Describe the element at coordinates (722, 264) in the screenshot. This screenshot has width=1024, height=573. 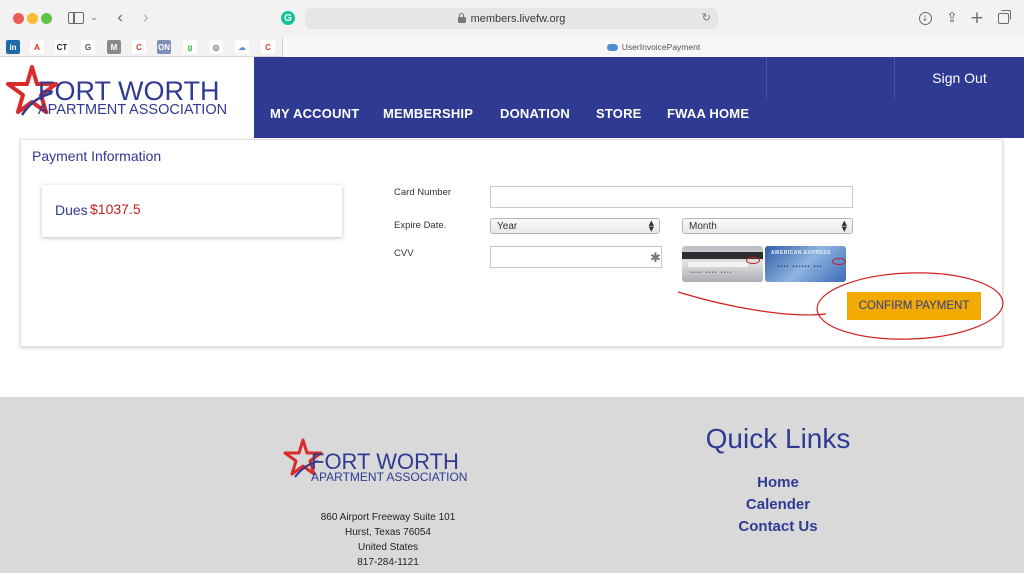
I see `cvv-card-back-image: •••• •••• ••••` at that location.